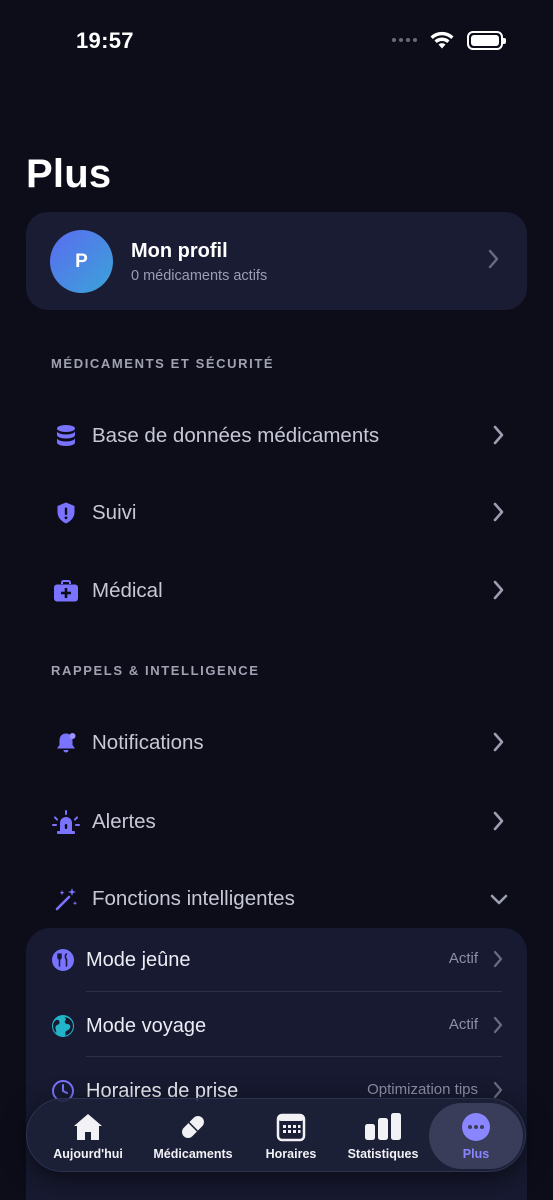 The image size is (553, 1200). Describe the element at coordinates (69, 174) in the screenshot. I see `page-title: Plus` at that location.